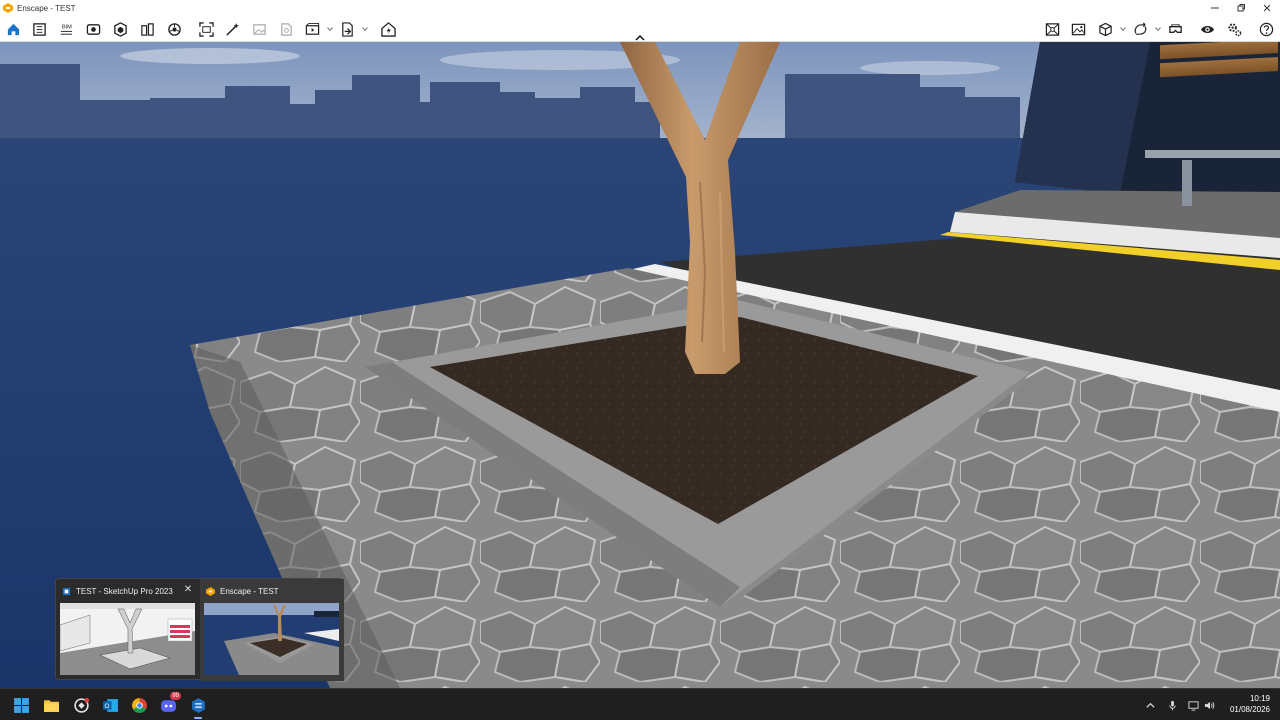  I want to click on notification-badge: 99, so click(175, 696).